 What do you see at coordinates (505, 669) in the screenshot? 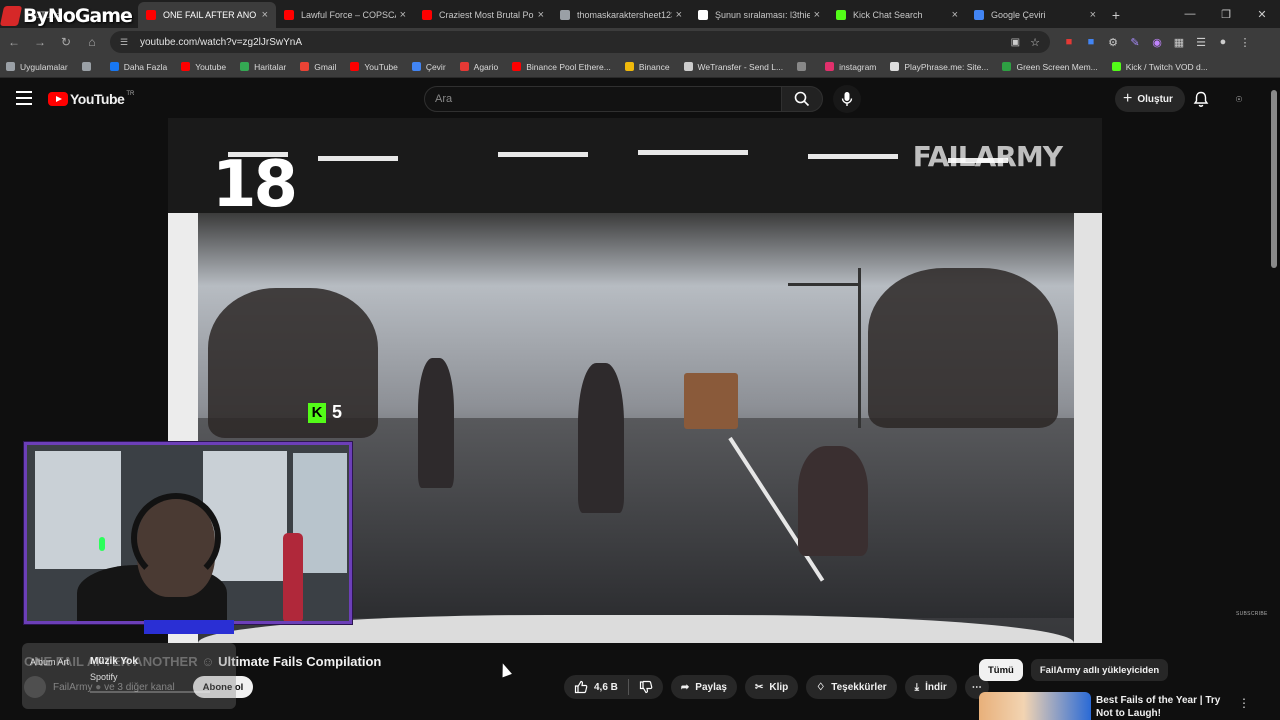
I see `mouse-cursor-icon` at bounding box center [505, 669].